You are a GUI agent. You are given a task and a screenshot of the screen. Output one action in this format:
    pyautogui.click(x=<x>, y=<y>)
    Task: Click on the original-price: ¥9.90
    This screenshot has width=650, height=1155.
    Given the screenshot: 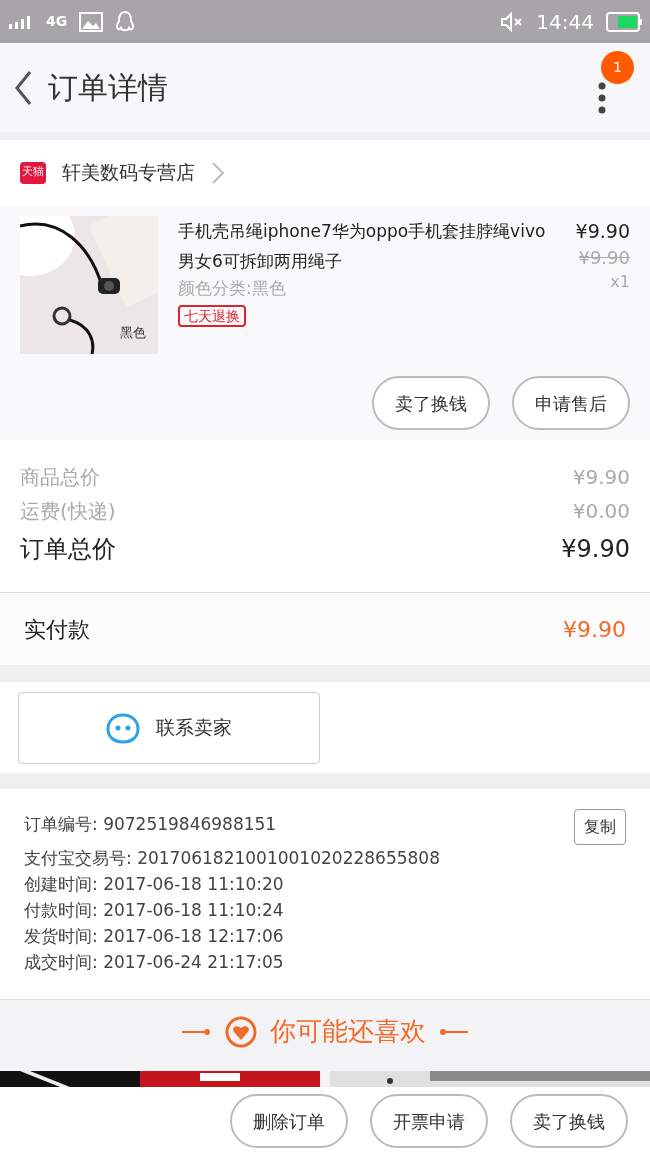 What is the action you would take?
    pyautogui.click(x=604, y=258)
    